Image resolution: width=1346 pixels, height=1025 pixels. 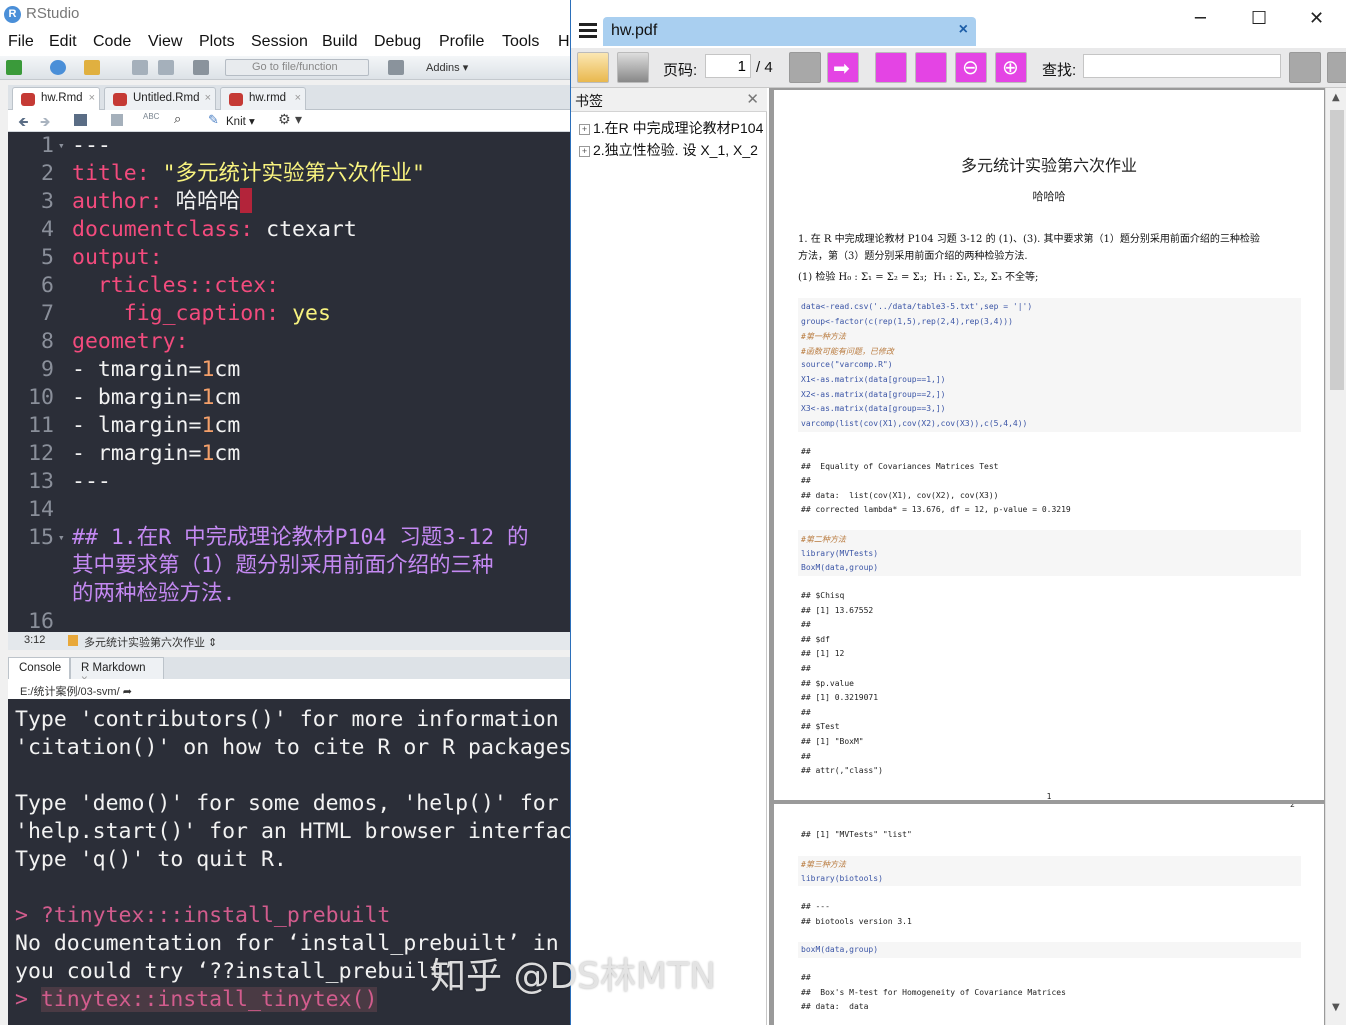 I want to click on bookmark-item: +2.独立性检验. 设 X_1, X_2, so click(x=672, y=150).